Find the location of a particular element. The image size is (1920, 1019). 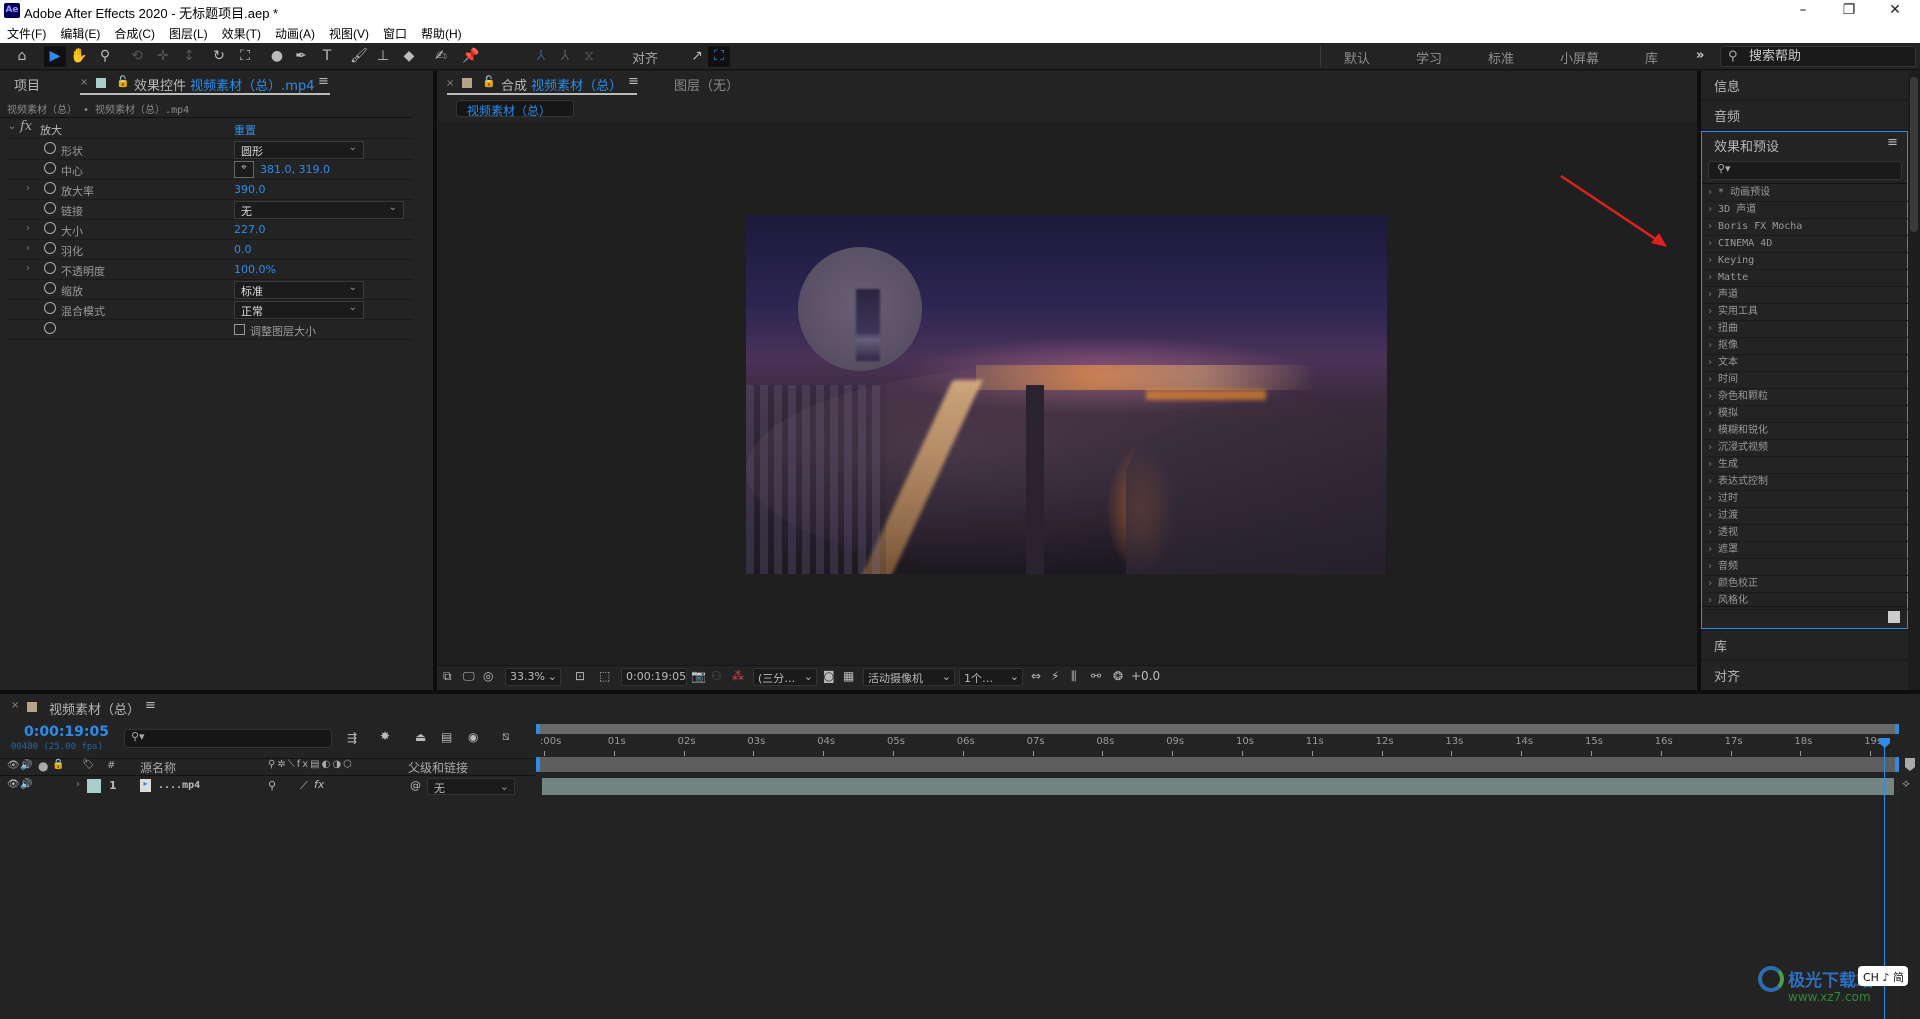

effects-category-item: › 模拟 is located at coordinates (1805, 414).